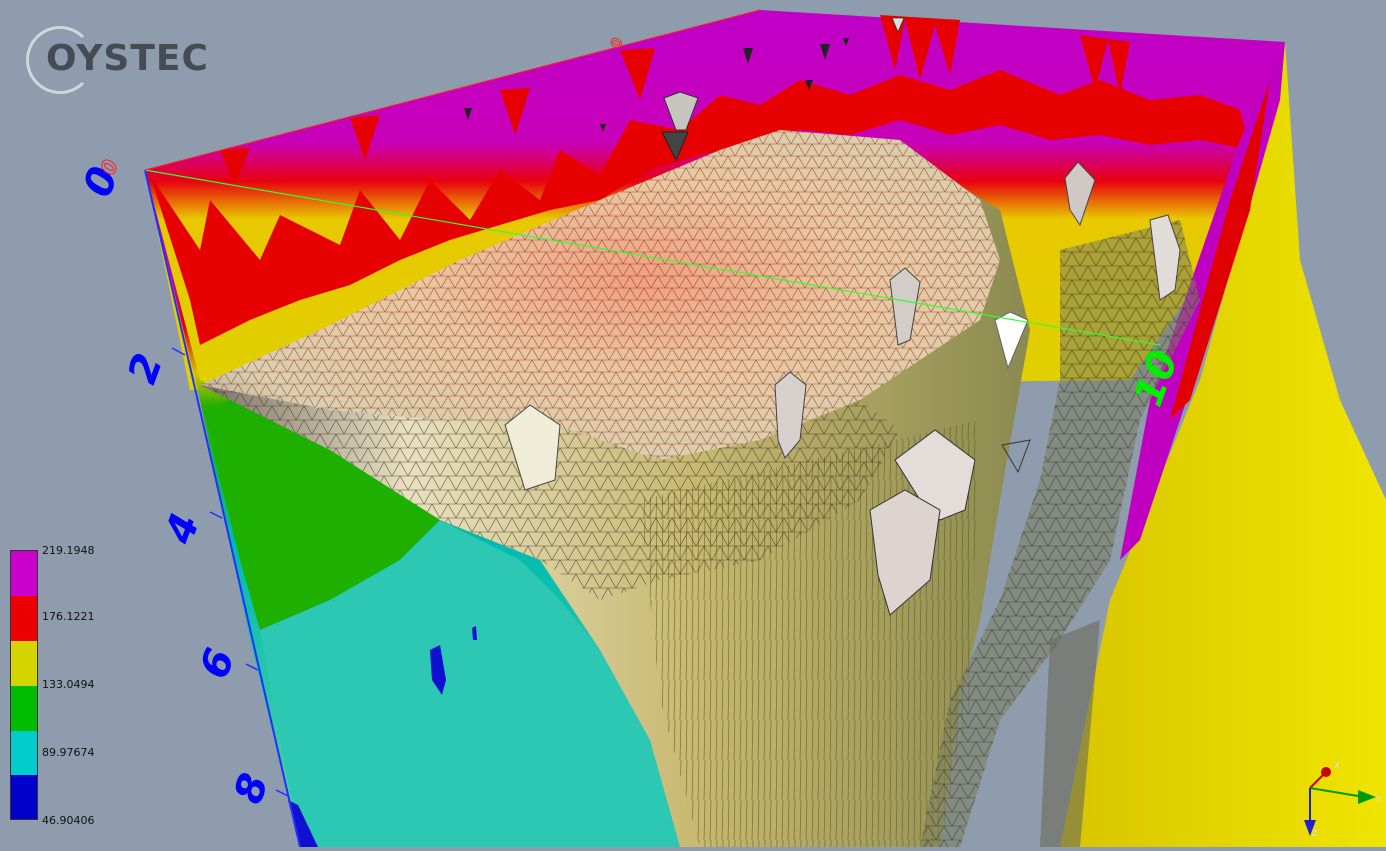 This screenshot has height=851, width=1386. Describe the element at coordinates (127, 58) in the screenshot. I see `logo-text: OYSTEC` at that location.